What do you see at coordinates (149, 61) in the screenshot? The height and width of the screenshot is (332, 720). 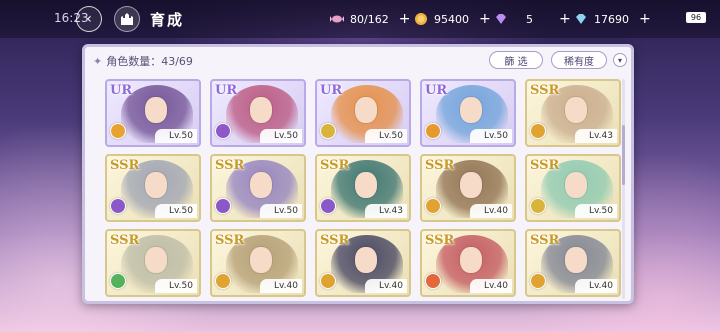 I see `character-count-label: 角色数量：43/69` at bounding box center [149, 61].